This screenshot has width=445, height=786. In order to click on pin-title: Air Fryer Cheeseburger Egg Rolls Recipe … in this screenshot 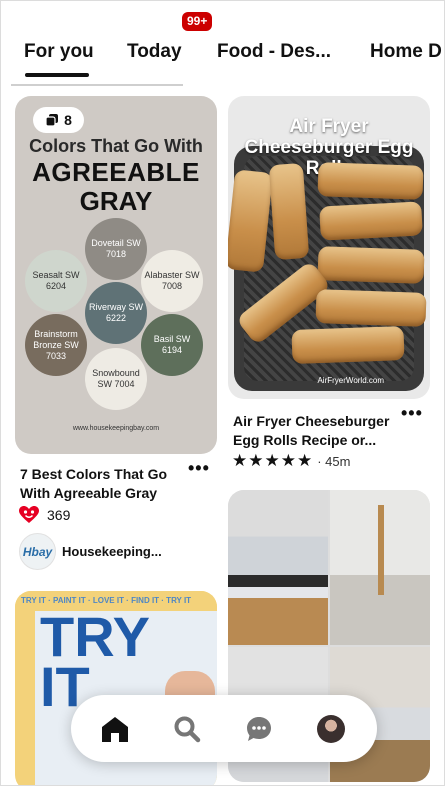, I will do `click(313, 431)`.